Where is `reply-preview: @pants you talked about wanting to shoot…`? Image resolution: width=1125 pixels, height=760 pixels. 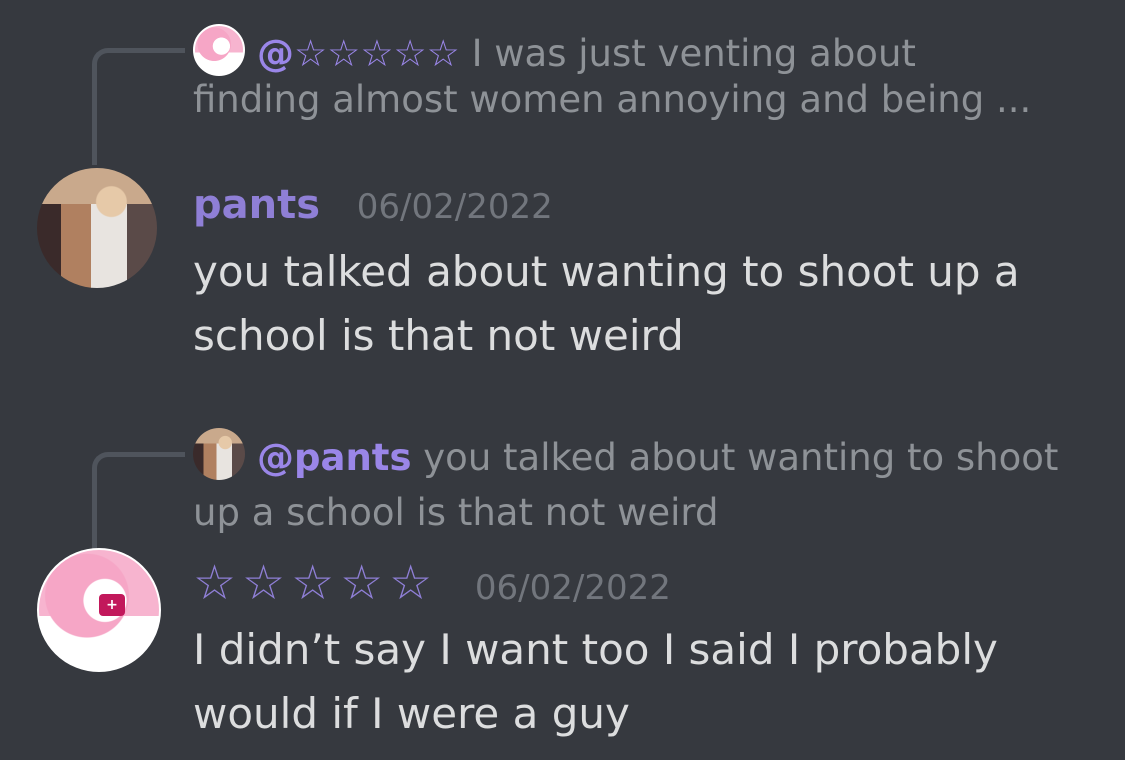
reply-preview: @pants you talked about wanting to shoot… is located at coordinates (633, 484).